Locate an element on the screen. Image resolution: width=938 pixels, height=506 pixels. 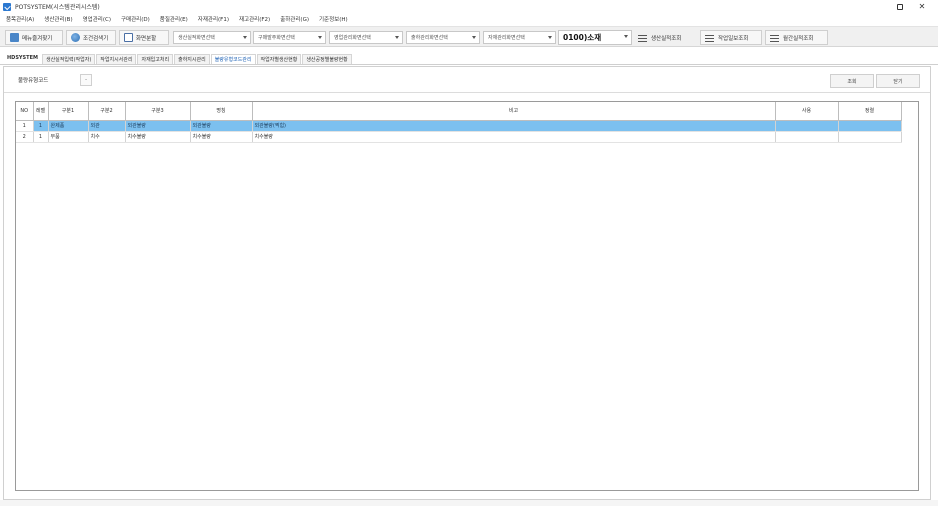
restore-icon is located at coordinates (900, 6).